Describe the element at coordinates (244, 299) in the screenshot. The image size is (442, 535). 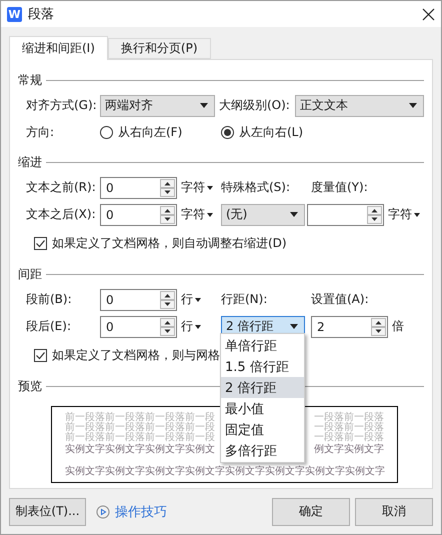
I see `field-label: 行距(N):` at that location.